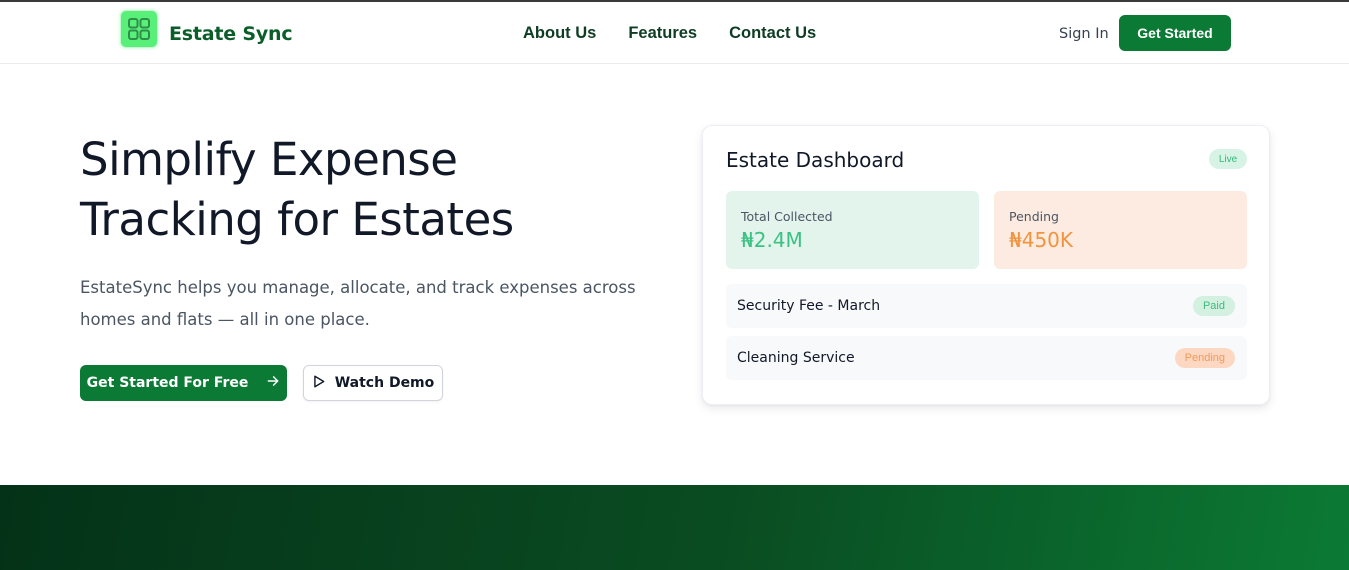  What do you see at coordinates (1084, 34) in the screenshot?
I see `sign-in-link: Sign In` at bounding box center [1084, 34].